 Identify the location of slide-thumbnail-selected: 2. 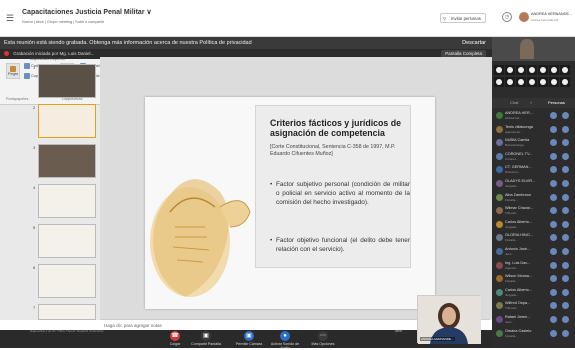
(64, 121).